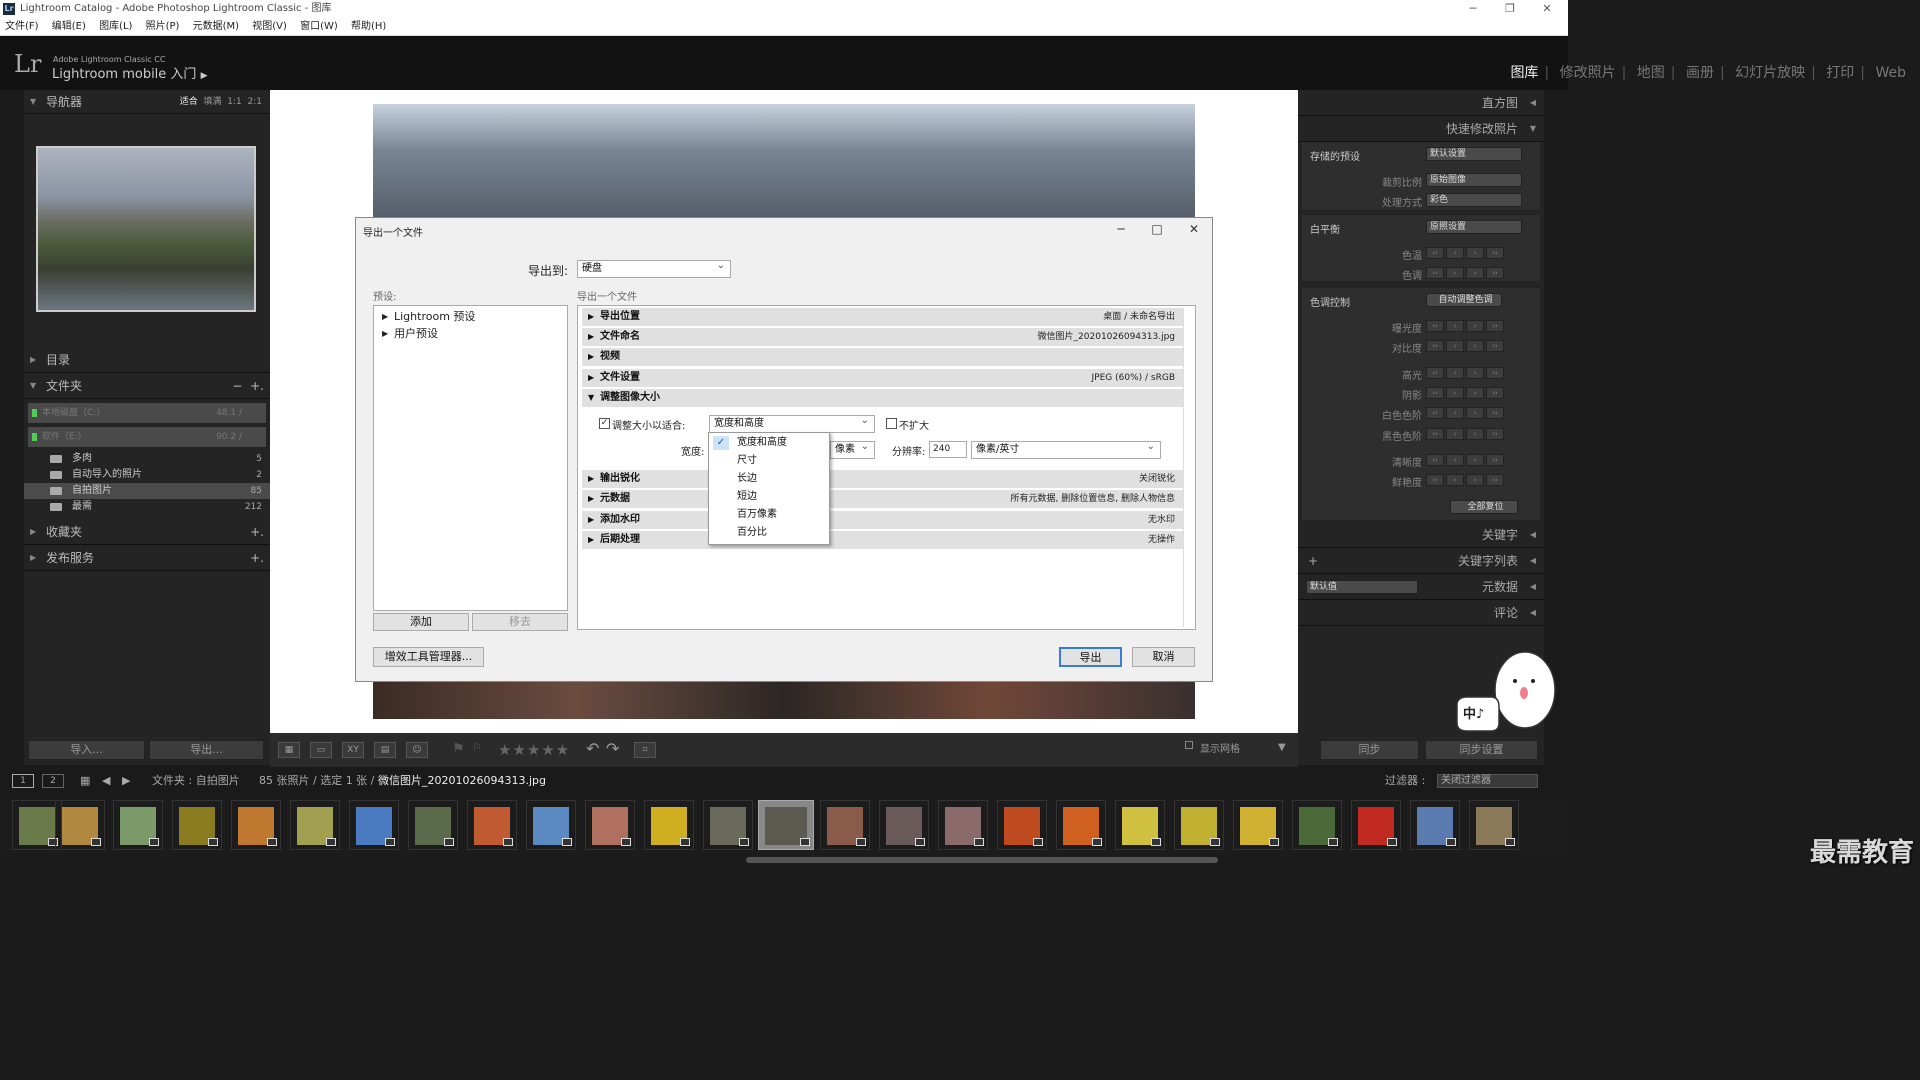  Describe the element at coordinates (1157, 229) in the screenshot. I see `dialog-maximize-button: □` at that location.